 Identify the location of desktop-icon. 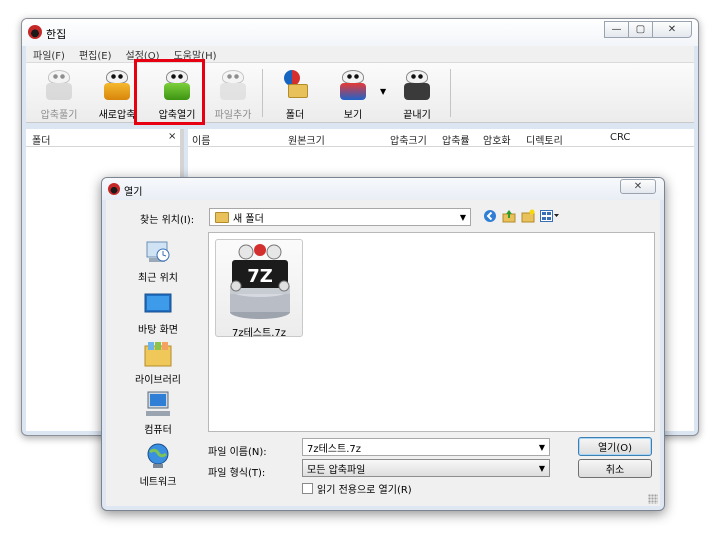
(158, 304).